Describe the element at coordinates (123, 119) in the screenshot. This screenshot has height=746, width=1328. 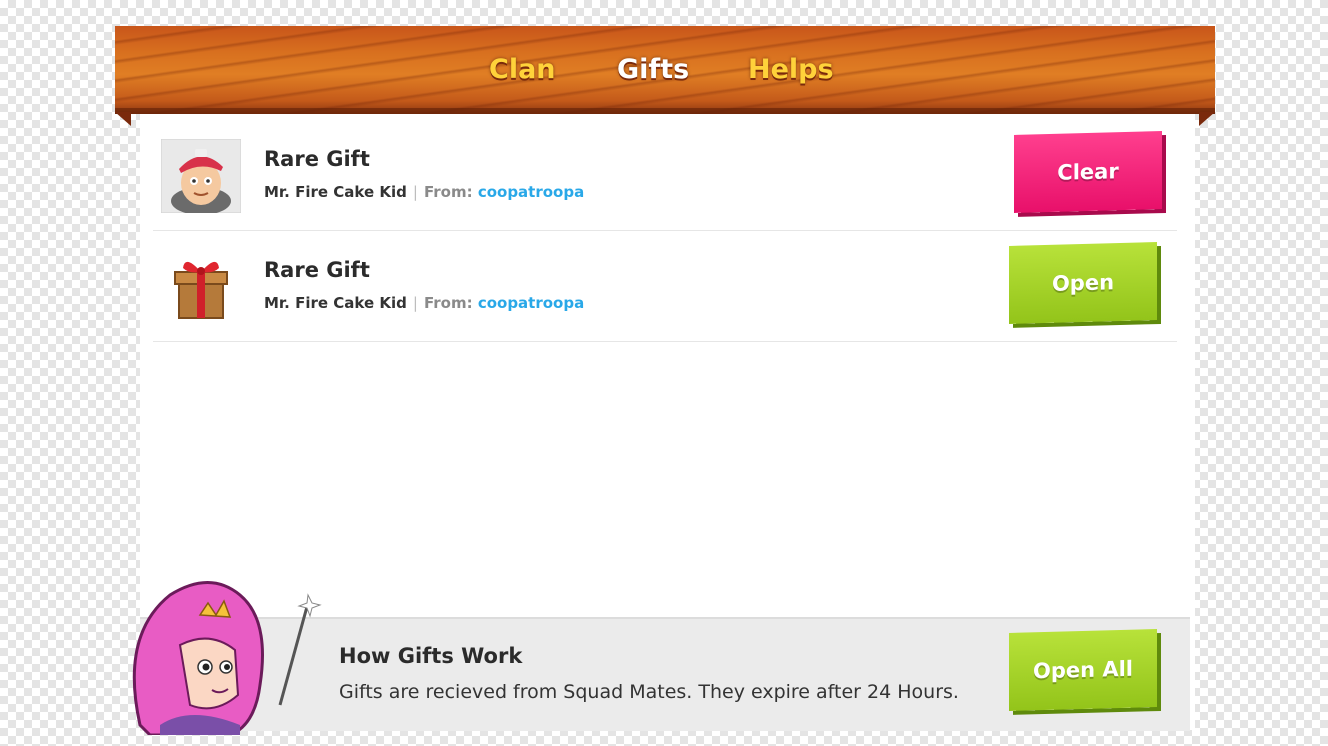
I see `header-corner-left` at that location.